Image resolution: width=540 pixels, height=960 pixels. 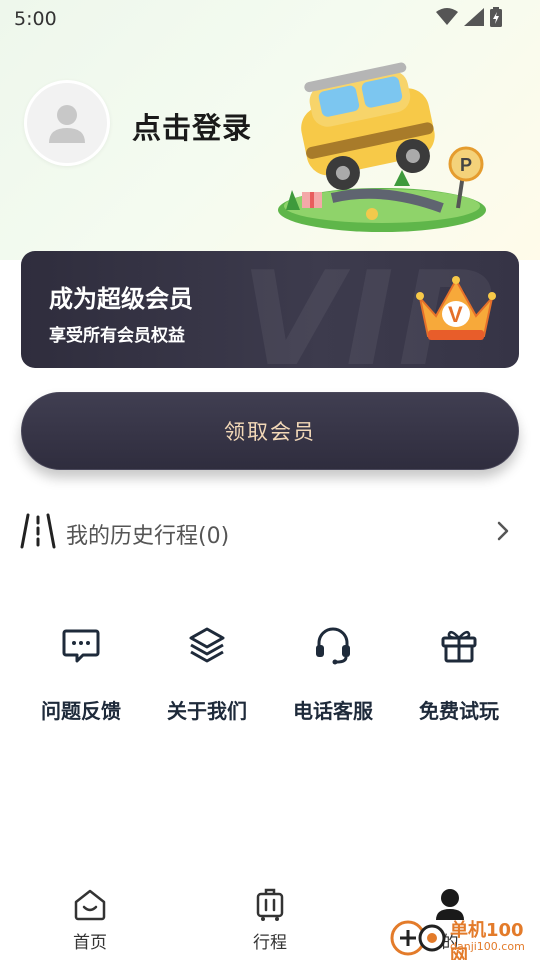 I want to click on watermark-text: 单机100网, so click(x=487, y=940).